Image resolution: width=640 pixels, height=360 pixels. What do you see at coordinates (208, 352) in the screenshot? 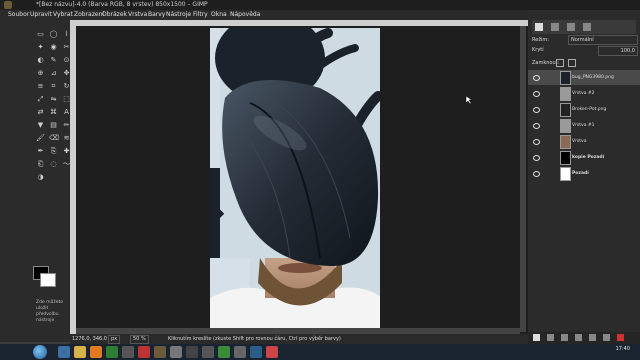
I see `app6-taskbar-icon` at bounding box center [208, 352].